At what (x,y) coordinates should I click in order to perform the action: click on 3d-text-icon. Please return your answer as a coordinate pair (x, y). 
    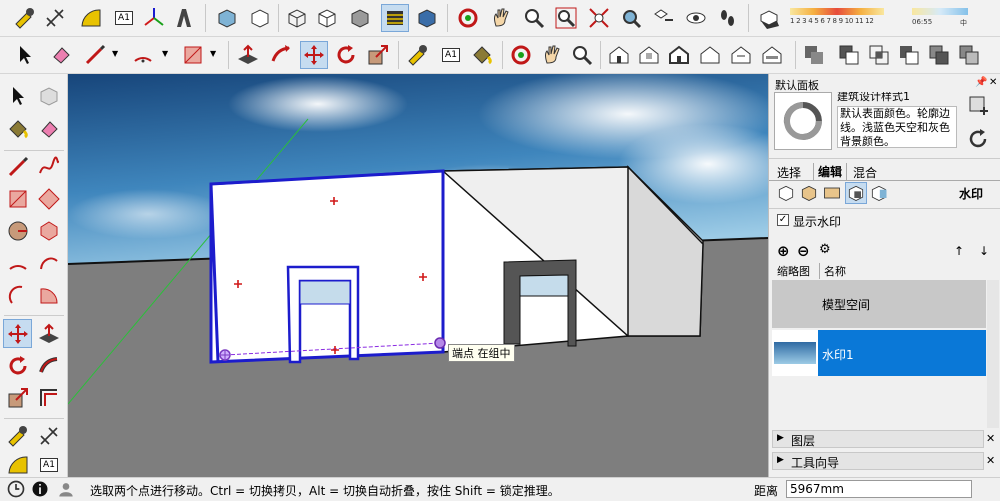
    Looking at the image, I should click on (184, 18).